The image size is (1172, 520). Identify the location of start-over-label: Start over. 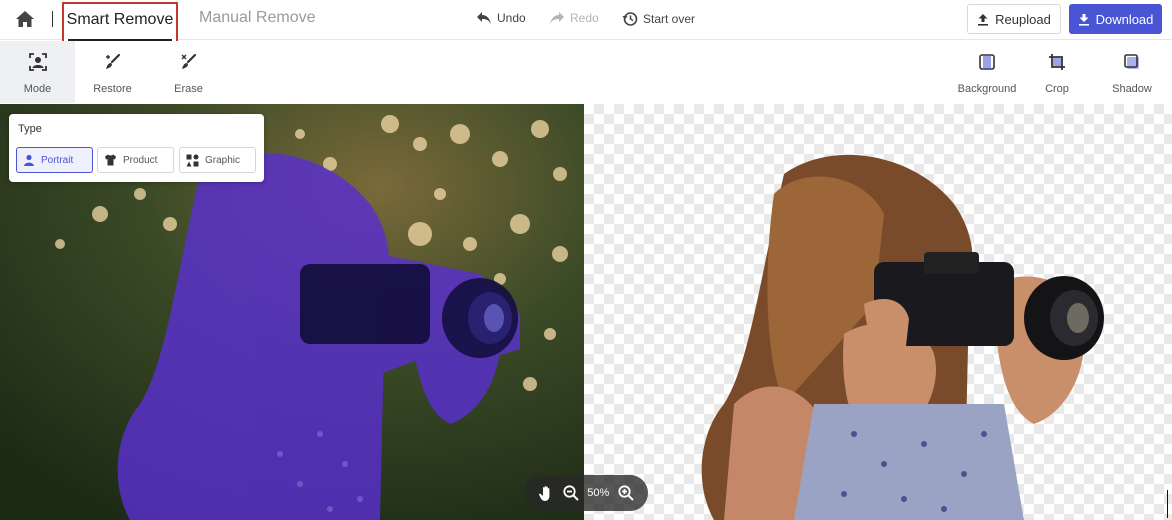
(669, 19).